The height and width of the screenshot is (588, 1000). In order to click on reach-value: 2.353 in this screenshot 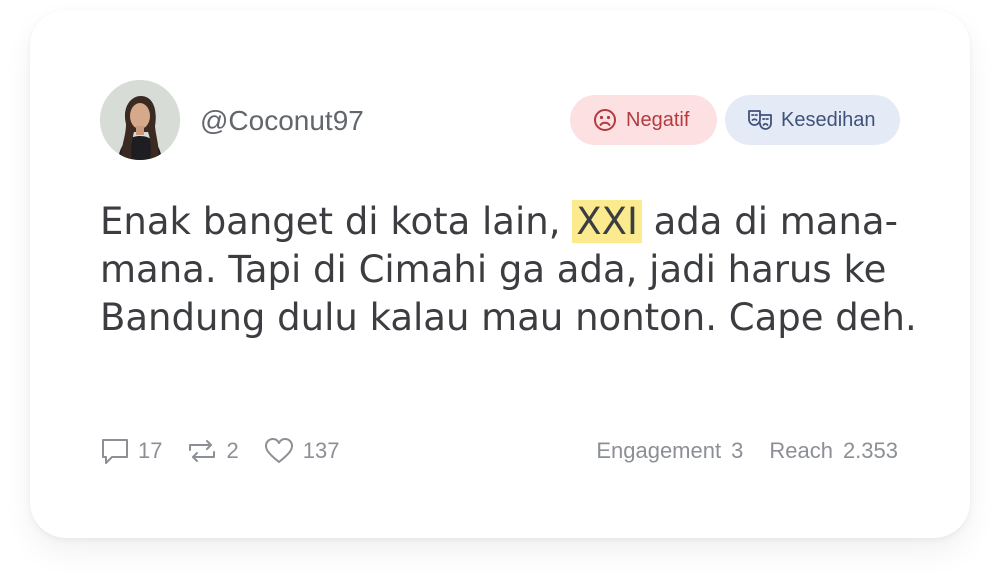, I will do `click(870, 450)`.